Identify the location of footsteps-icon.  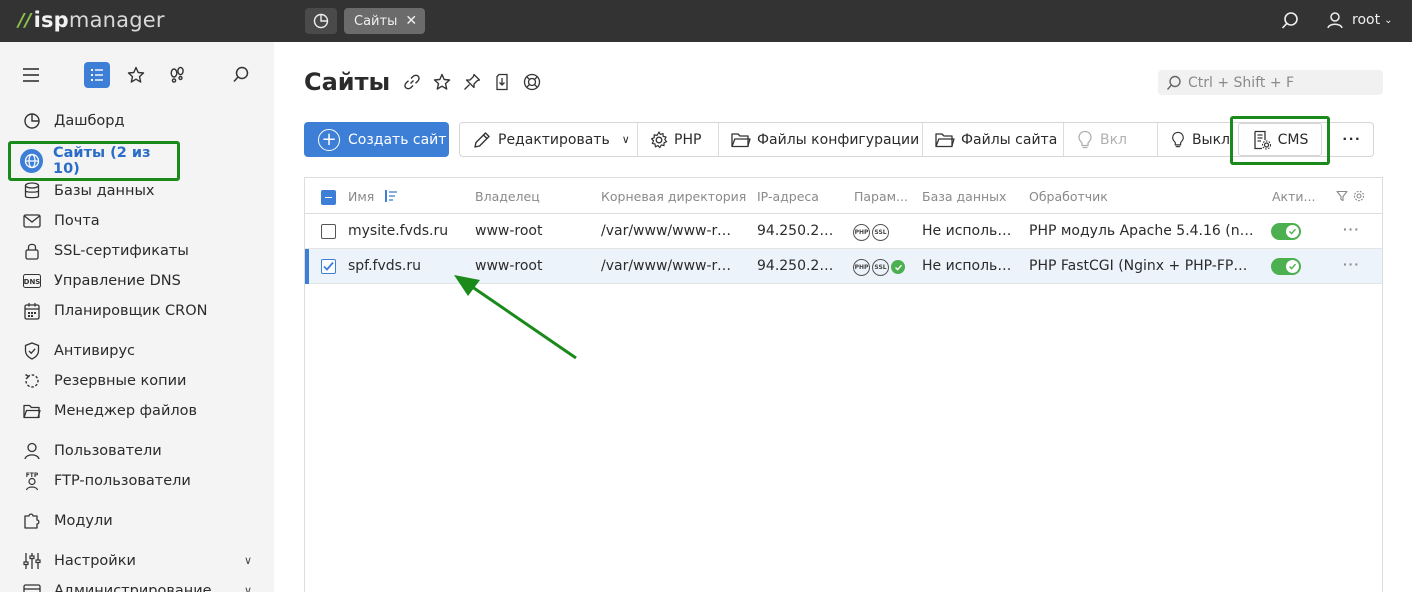
(177, 75).